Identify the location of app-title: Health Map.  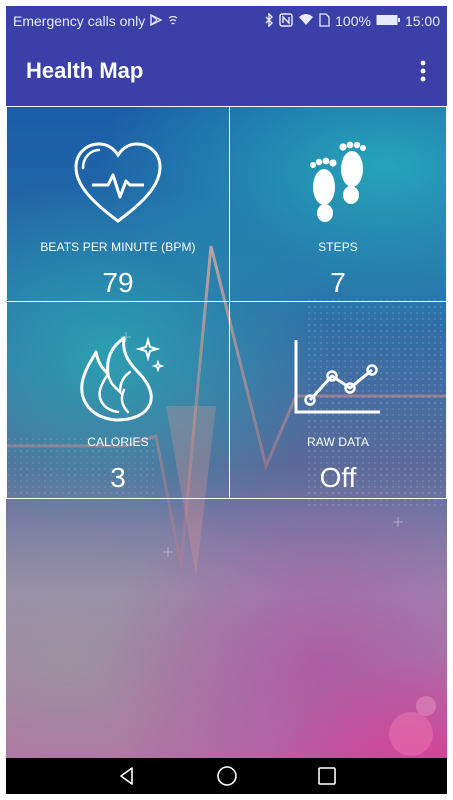
(85, 70).